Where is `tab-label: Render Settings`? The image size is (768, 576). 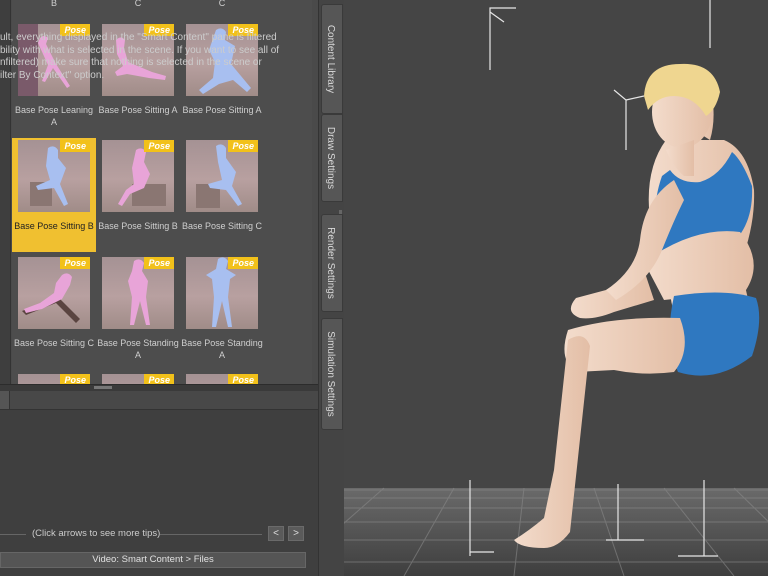 tab-label: Render Settings is located at coordinates (330, 263).